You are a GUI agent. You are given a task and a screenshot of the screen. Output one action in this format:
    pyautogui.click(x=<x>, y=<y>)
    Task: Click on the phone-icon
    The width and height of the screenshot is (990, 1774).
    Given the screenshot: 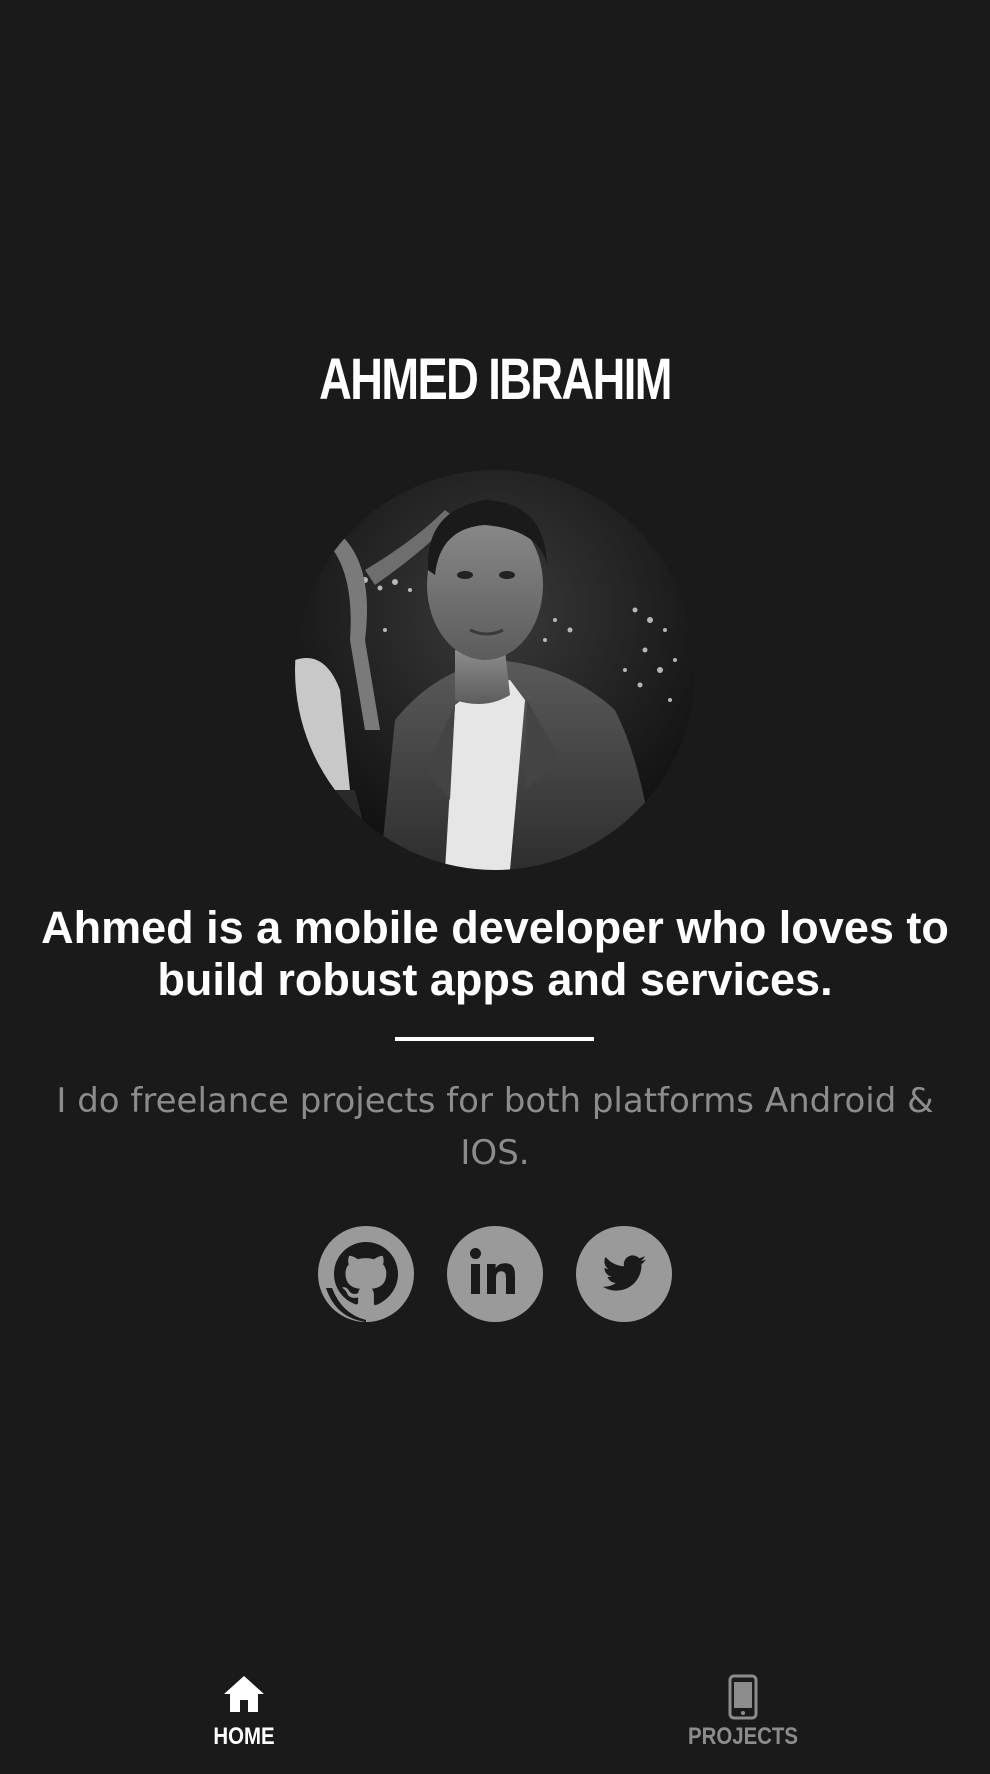 What is the action you would take?
    pyautogui.click(x=743, y=1698)
    